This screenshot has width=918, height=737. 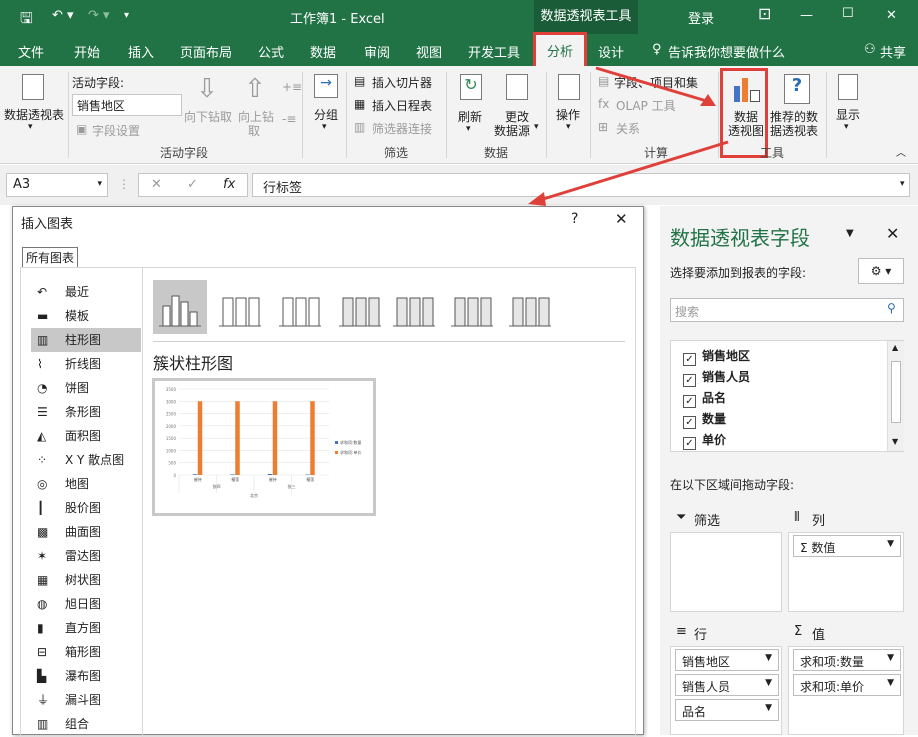 I want to click on collapse-field-icon: -≡, so click(x=289, y=119).